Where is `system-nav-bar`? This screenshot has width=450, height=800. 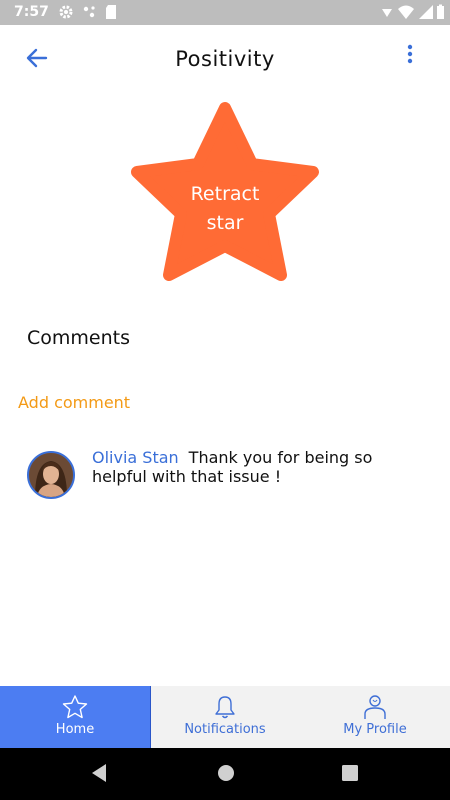 system-nav-bar is located at coordinates (225, 774).